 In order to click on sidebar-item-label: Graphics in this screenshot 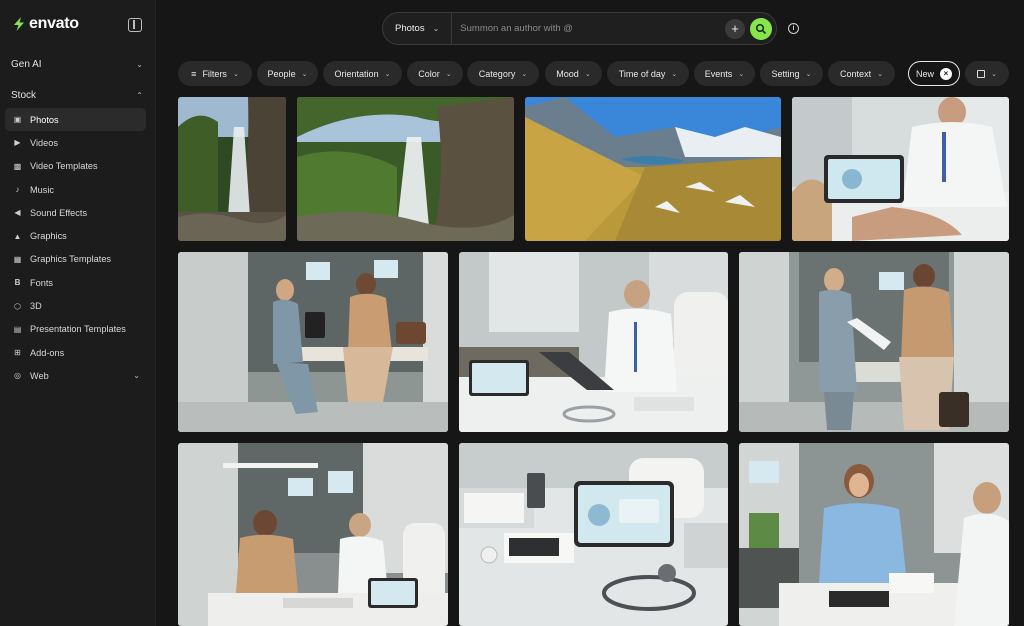, I will do `click(48, 236)`.